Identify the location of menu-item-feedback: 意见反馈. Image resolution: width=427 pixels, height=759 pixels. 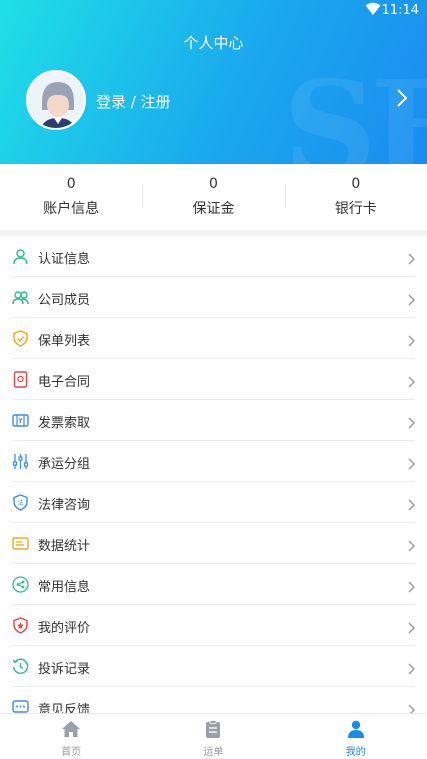
(213, 700).